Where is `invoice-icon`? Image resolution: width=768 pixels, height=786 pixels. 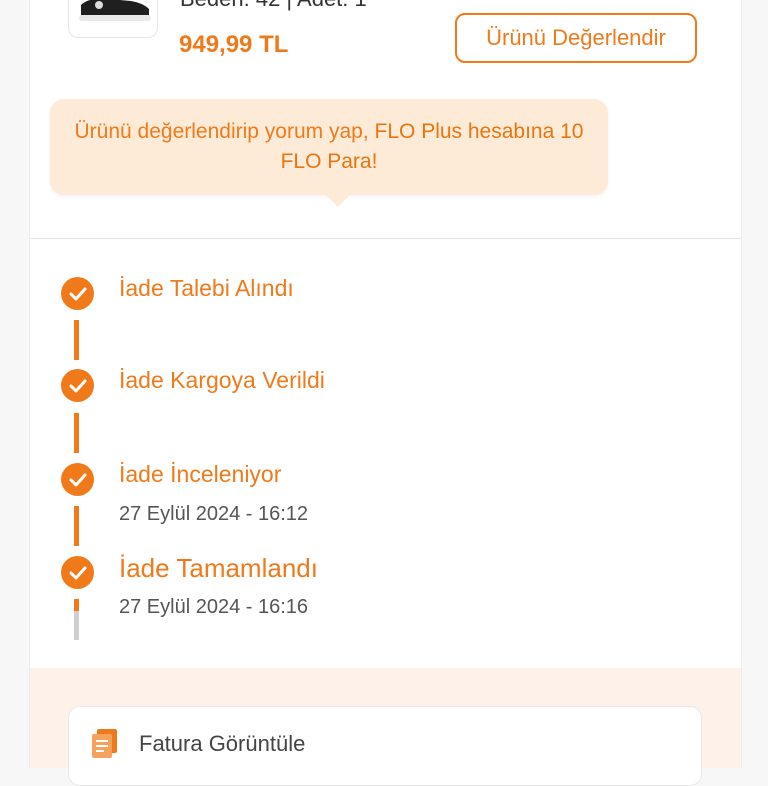 invoice-icon is located at coordinates (105, 745).